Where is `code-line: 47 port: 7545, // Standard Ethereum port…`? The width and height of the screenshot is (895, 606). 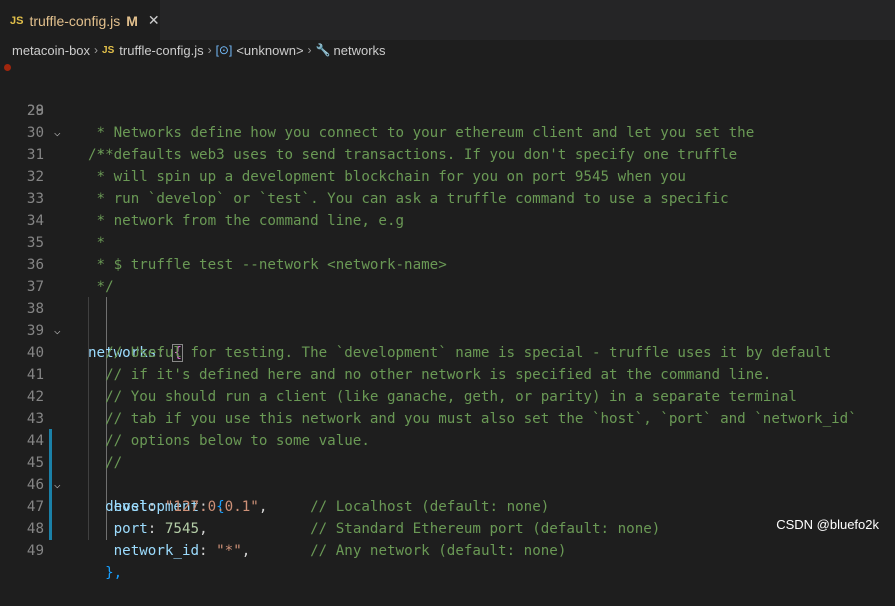
code-line: 47 port: 7545, // Standard Ethereum port… is located at coordinates (447, 505).